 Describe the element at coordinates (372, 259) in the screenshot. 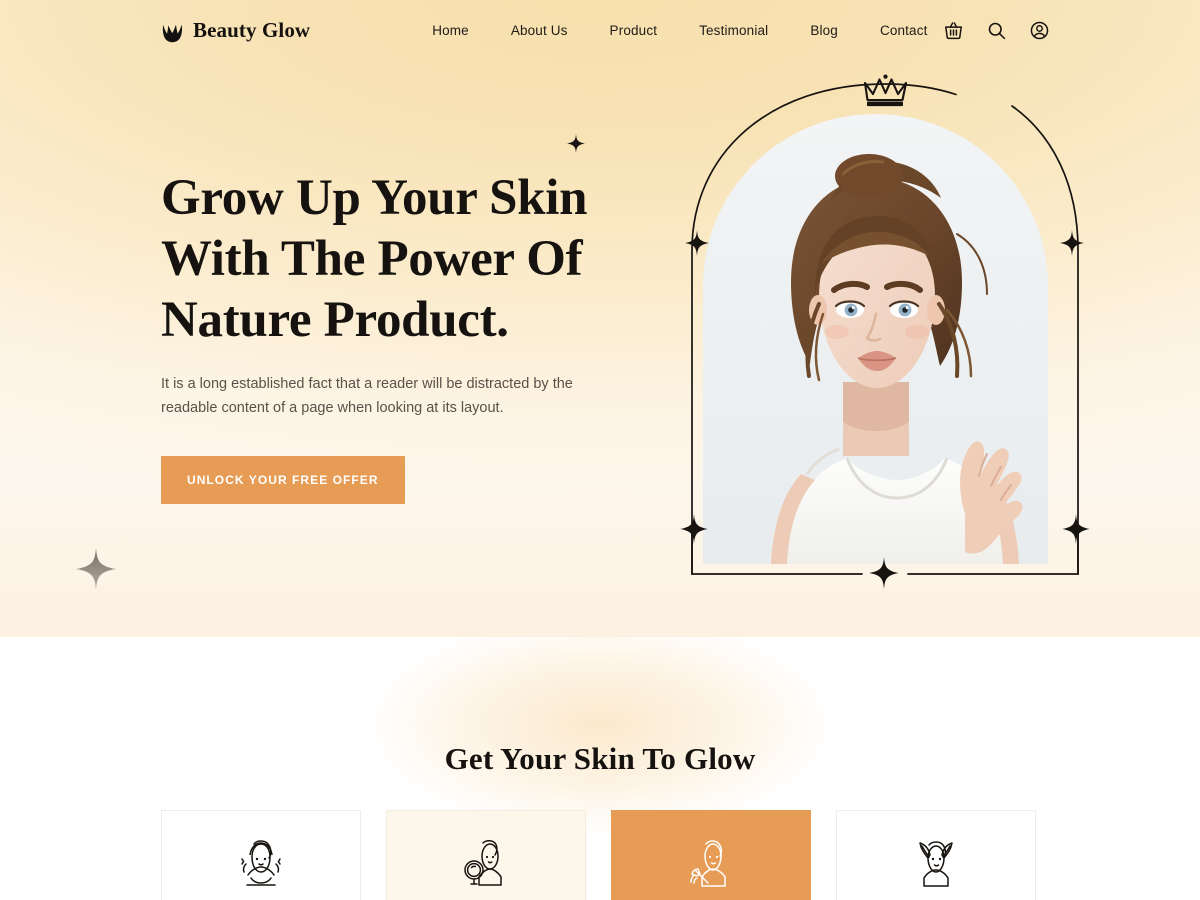

I see `hero-title-line-2: With The Power Of` at that location.